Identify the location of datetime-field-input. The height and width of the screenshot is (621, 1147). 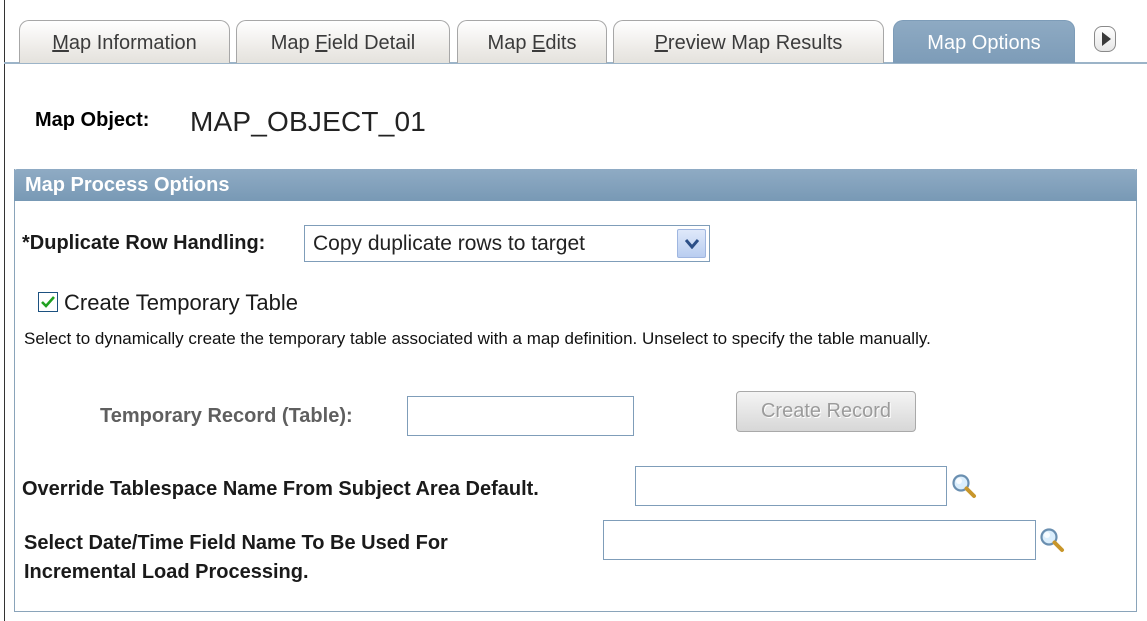
(819, 540).